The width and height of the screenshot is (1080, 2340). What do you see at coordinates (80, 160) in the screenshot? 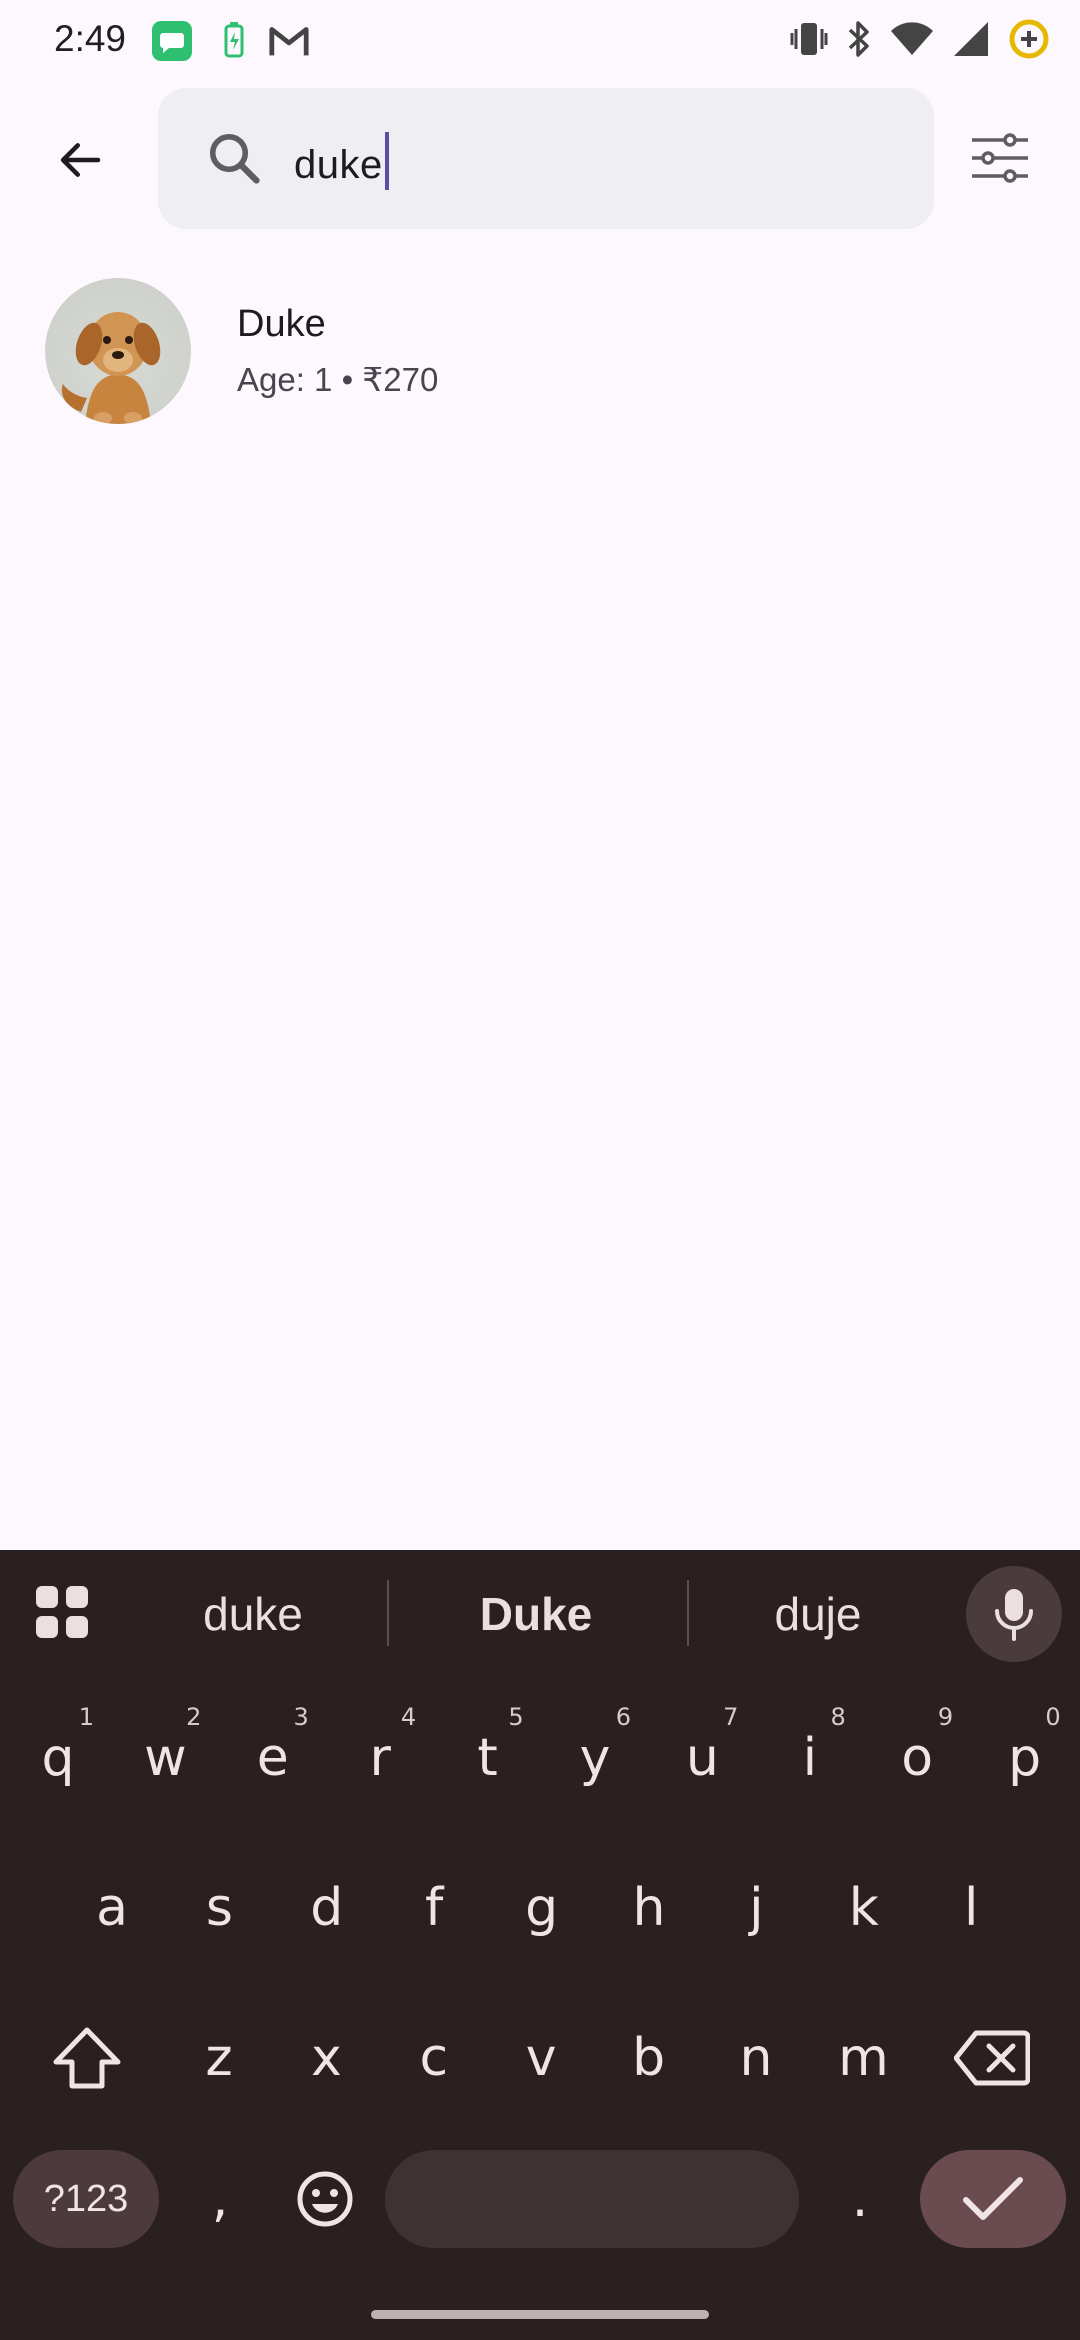
I see `back-button` at bounding box center [80, 160].